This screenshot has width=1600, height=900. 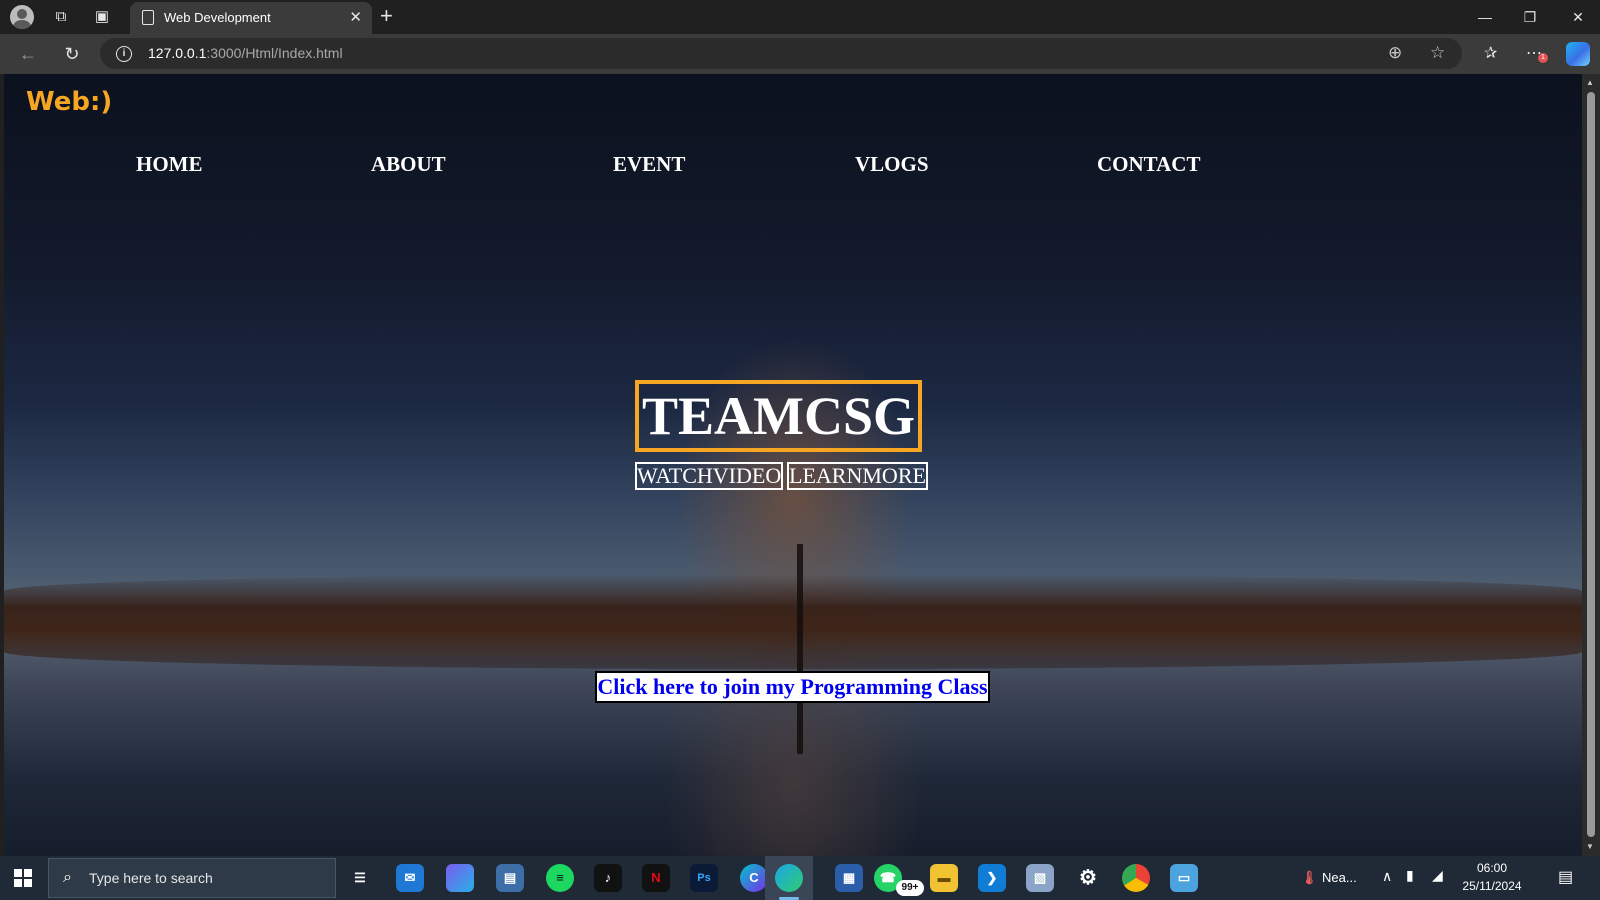 I want to click on browser-tab-bar: ⧉ ▣ Web Development ✕ + — ❐ ✕, so click(x=800, y=17).